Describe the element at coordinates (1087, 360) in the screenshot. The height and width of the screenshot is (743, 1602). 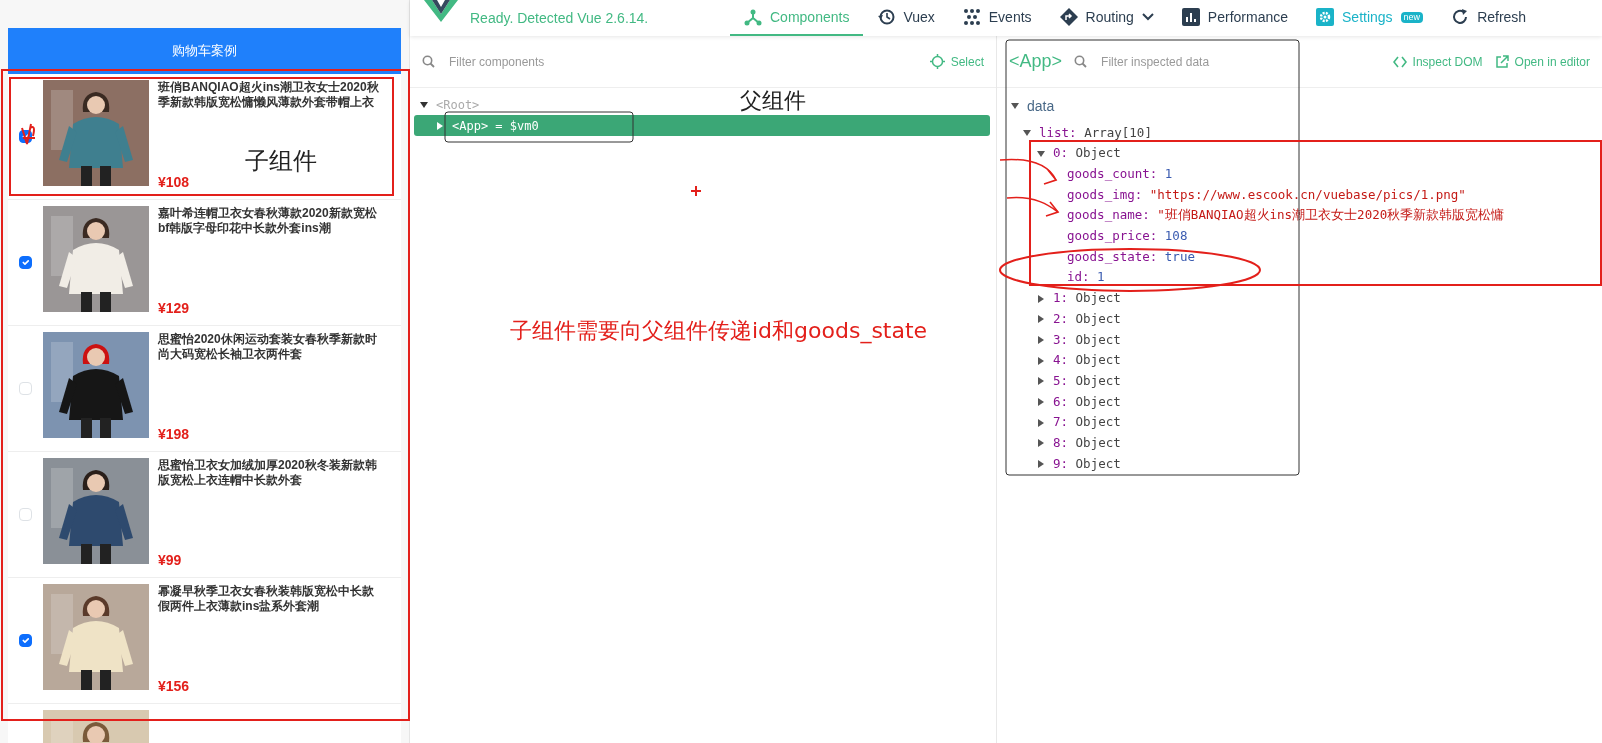
I see `property-text: 4: Object` at that location.